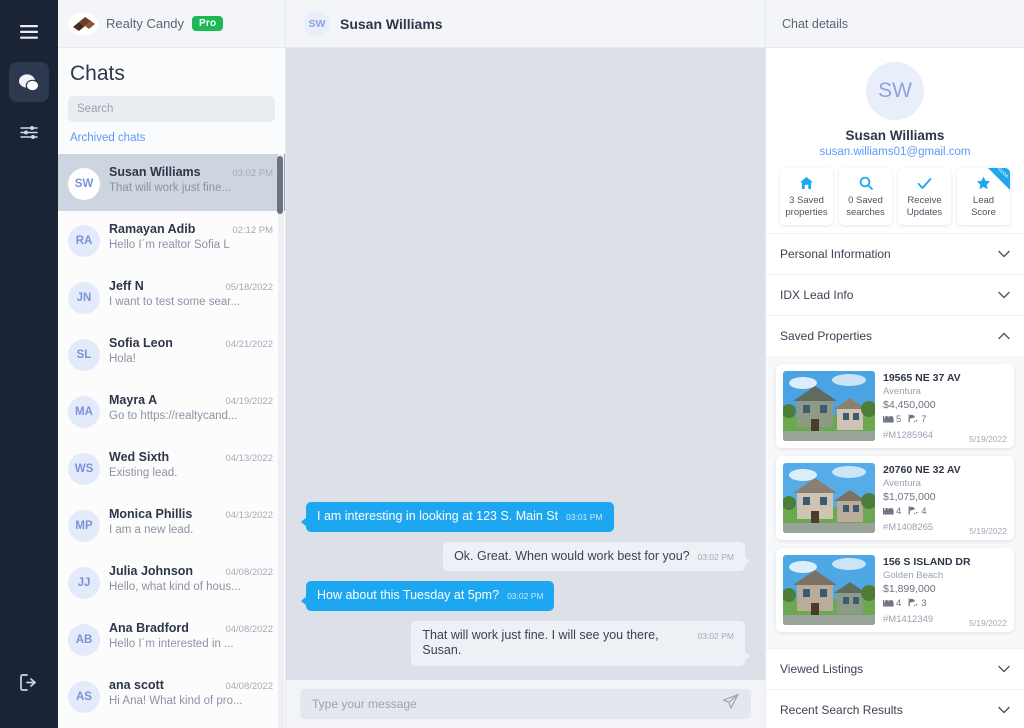 The image size is (1024, 728). Describe the element at coordinates (84, 583) in the screenshot. I see `avatar: JJ` at that location.